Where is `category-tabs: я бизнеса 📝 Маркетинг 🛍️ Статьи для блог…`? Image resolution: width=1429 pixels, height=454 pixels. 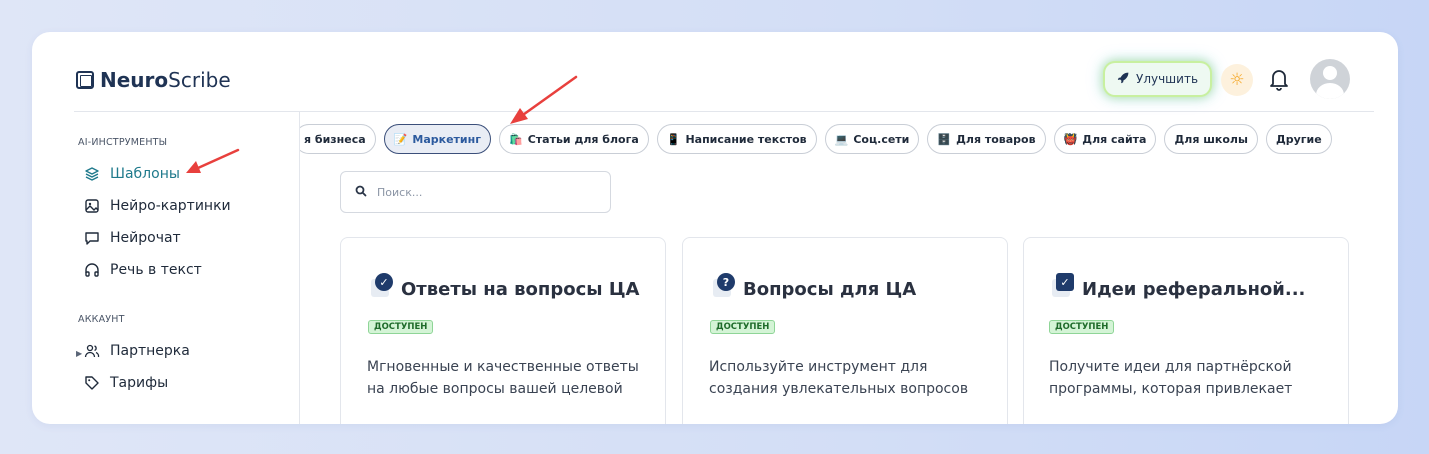 category-tabs: я бизнеса 📝 Маркетинг 🛍️ Статьи для блог… is located at coordinates (830, 140).